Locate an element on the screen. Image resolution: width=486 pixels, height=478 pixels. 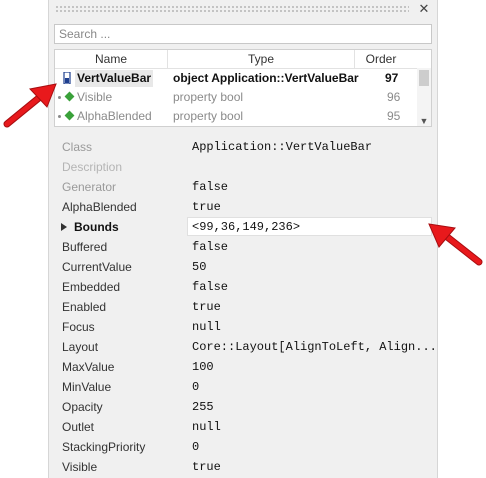
property-name: Class is located at coordinates (77, 147).